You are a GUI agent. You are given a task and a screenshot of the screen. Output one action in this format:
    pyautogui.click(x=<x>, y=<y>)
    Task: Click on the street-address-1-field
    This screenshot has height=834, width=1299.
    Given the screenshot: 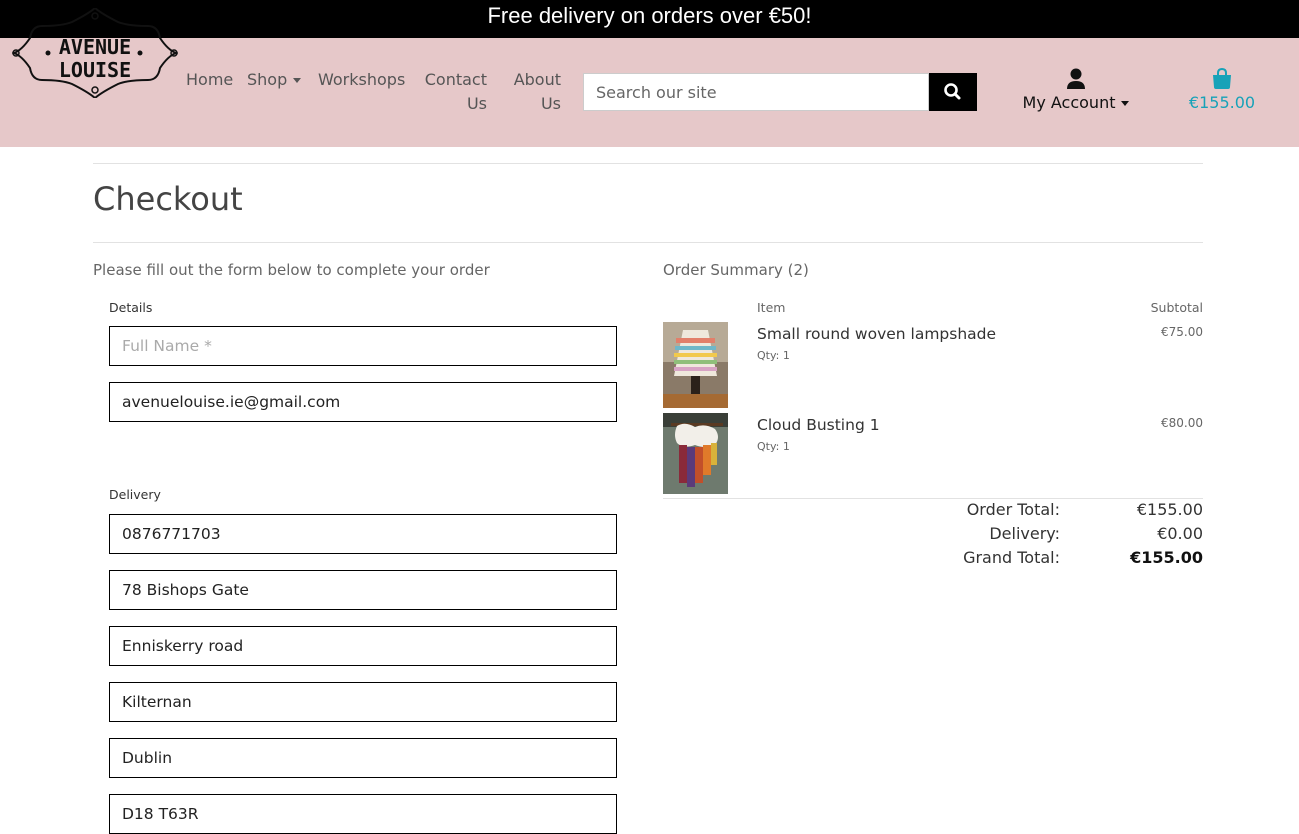 What is the action you would take?
    pyautogui.click(x=363, y=590)
    